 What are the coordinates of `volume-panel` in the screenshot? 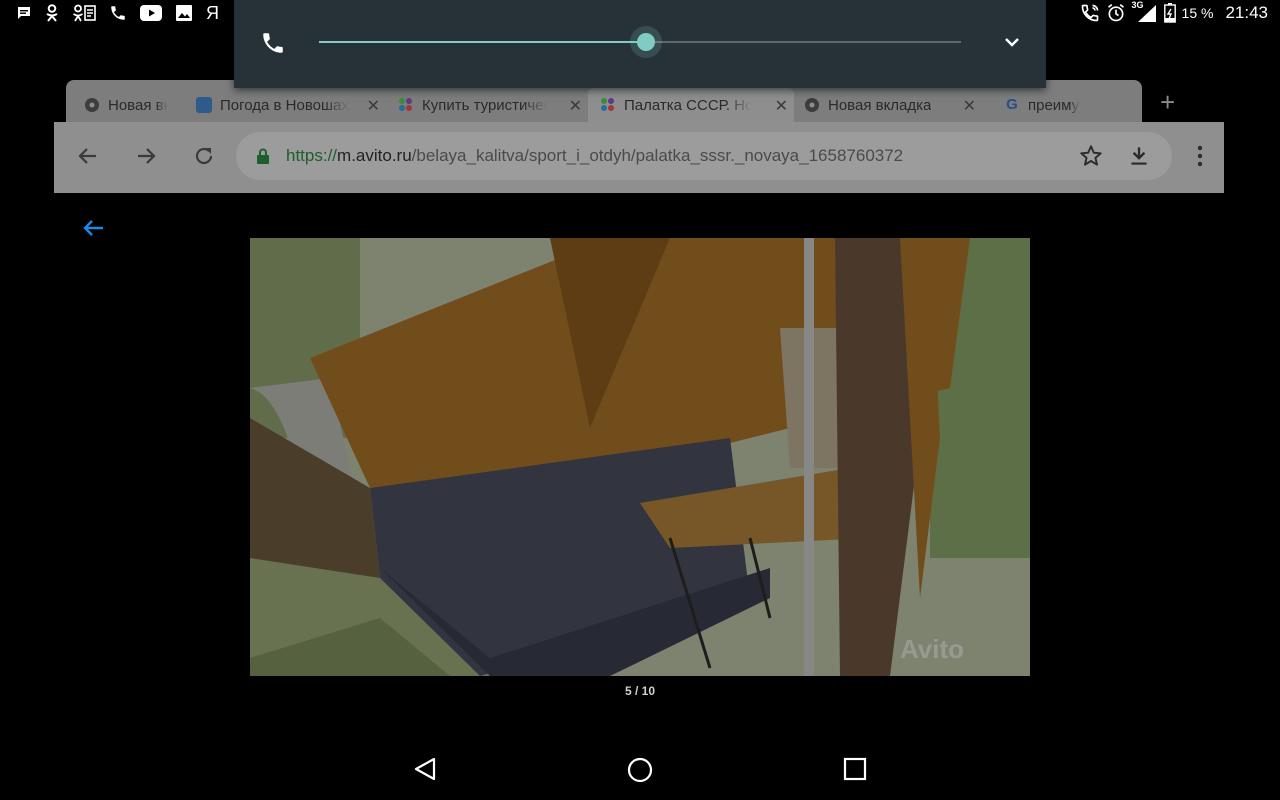 It's located at (640, 44).